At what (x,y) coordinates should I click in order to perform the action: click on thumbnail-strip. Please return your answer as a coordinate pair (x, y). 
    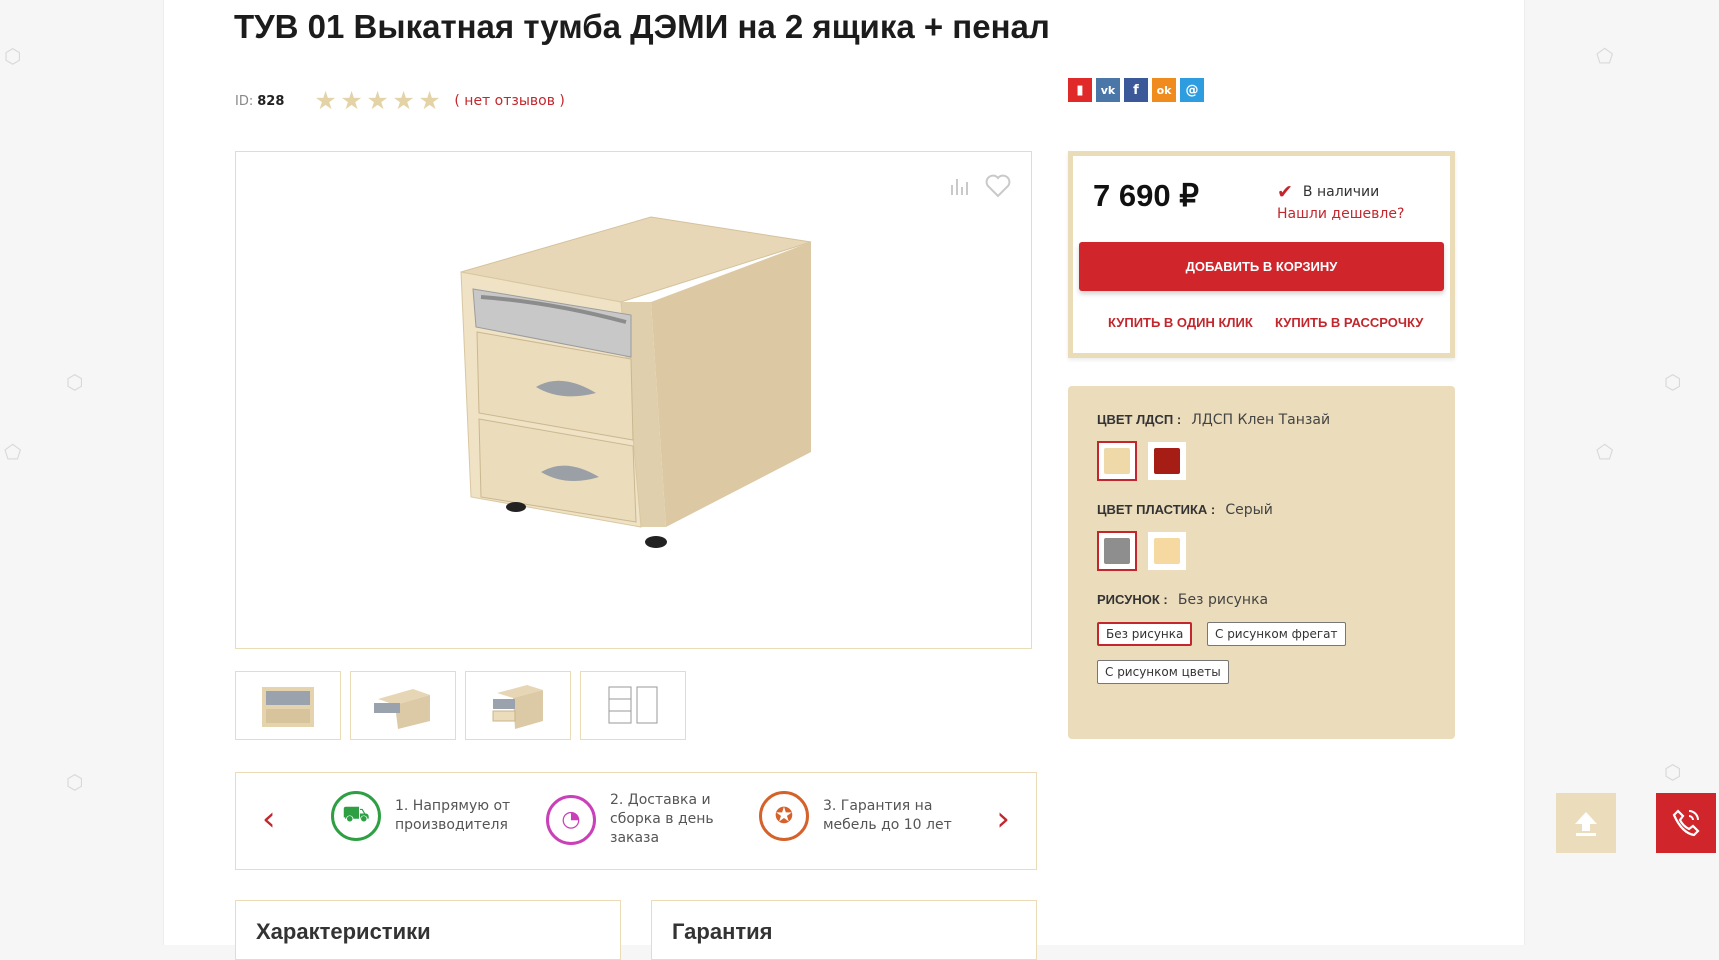
    Looking at the image, I should click on (460, 705).